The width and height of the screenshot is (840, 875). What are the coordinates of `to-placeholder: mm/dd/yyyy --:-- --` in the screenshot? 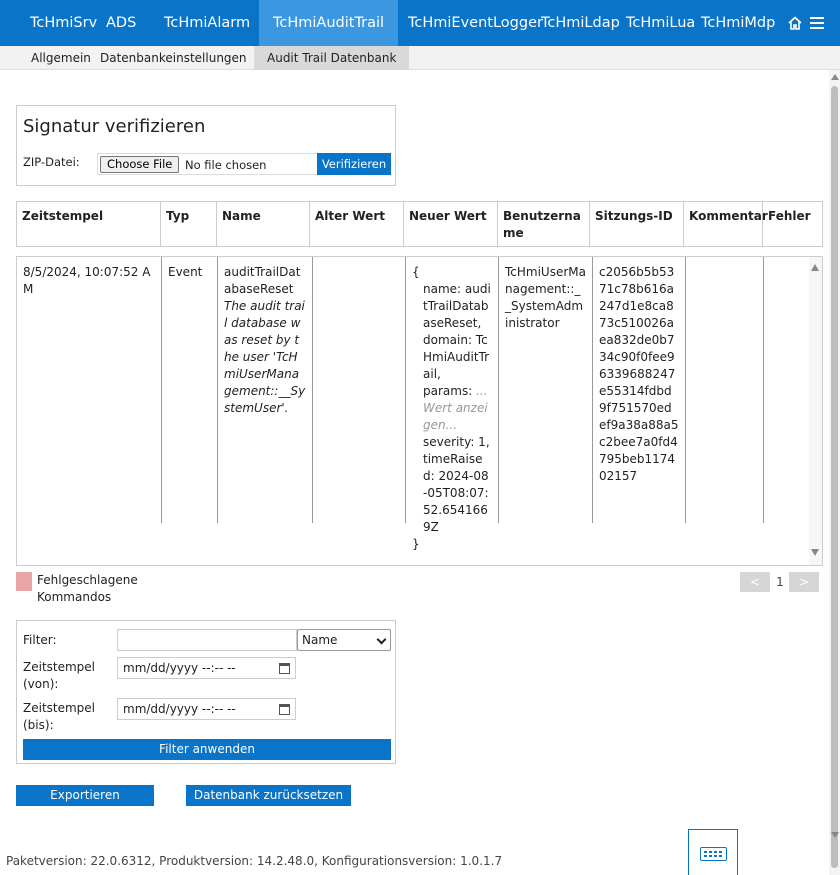 It's located at (179, 709).